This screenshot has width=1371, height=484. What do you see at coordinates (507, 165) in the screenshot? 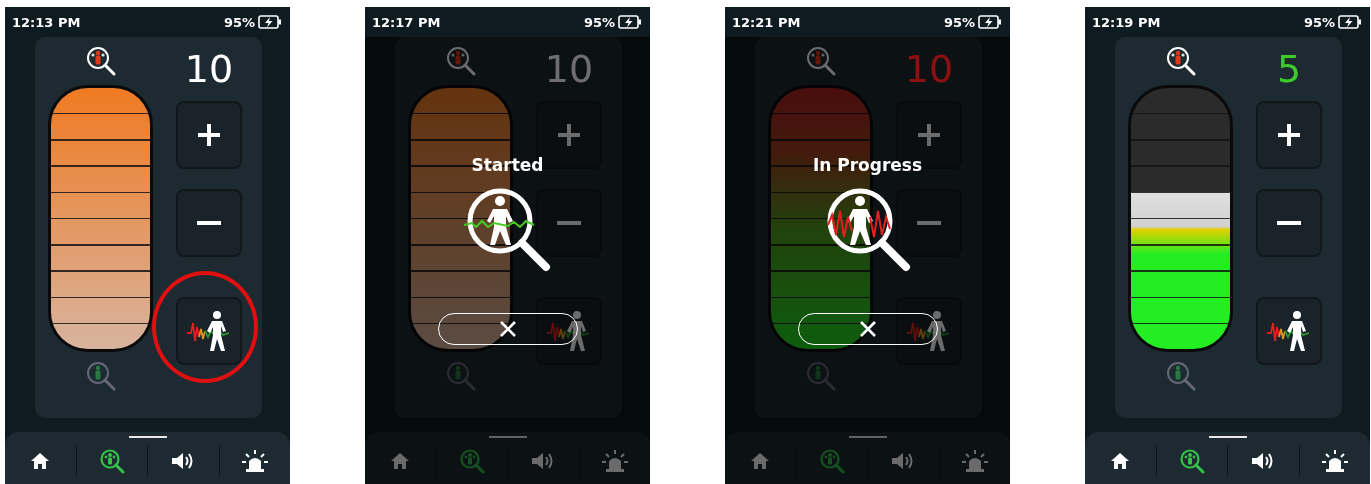
I see `overlay-status-title: Started` at bounding box center [507, 165].